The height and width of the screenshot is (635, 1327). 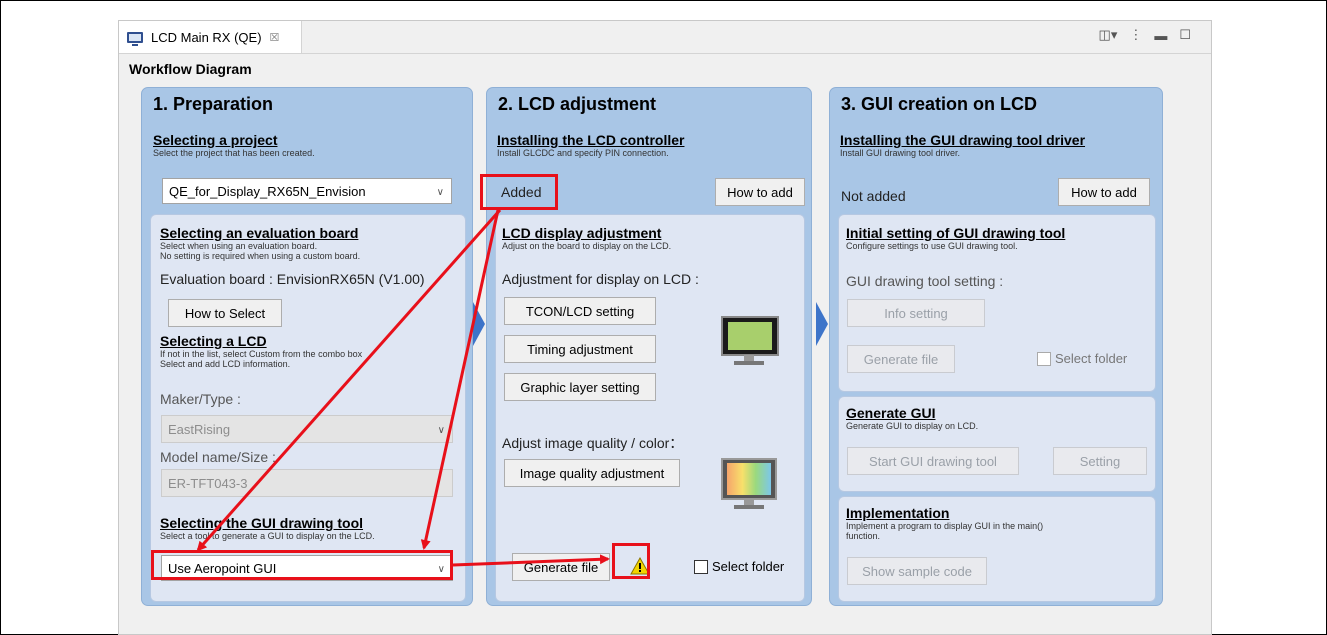 I want to click on project-combo-value: QE_for_Display_RX65N_Envision, so click(x=267, y=191).